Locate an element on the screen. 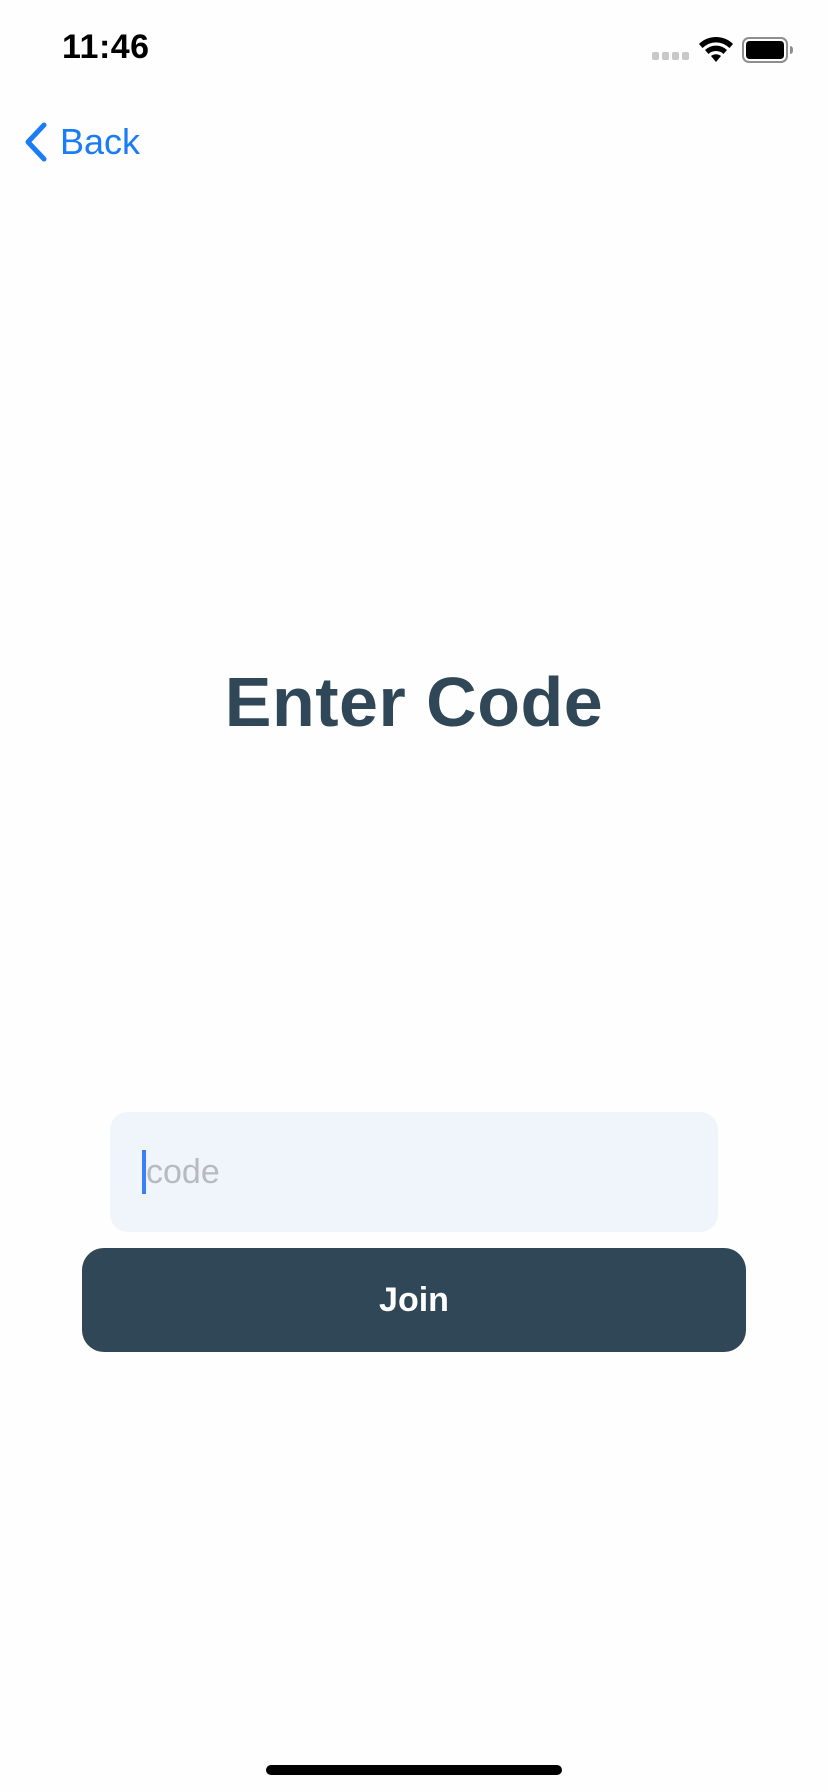  cellular-signal-icon is located at coordinates (672, 57).